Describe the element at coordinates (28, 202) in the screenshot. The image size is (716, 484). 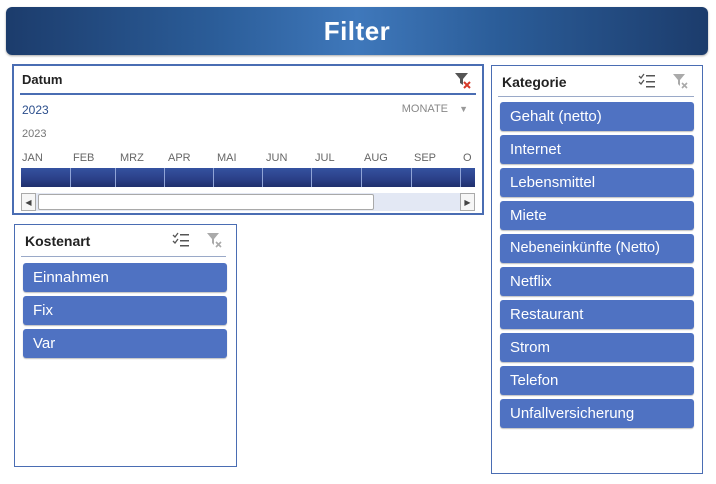
I see `scroll-left-arrow-icon: ◀` at that location.